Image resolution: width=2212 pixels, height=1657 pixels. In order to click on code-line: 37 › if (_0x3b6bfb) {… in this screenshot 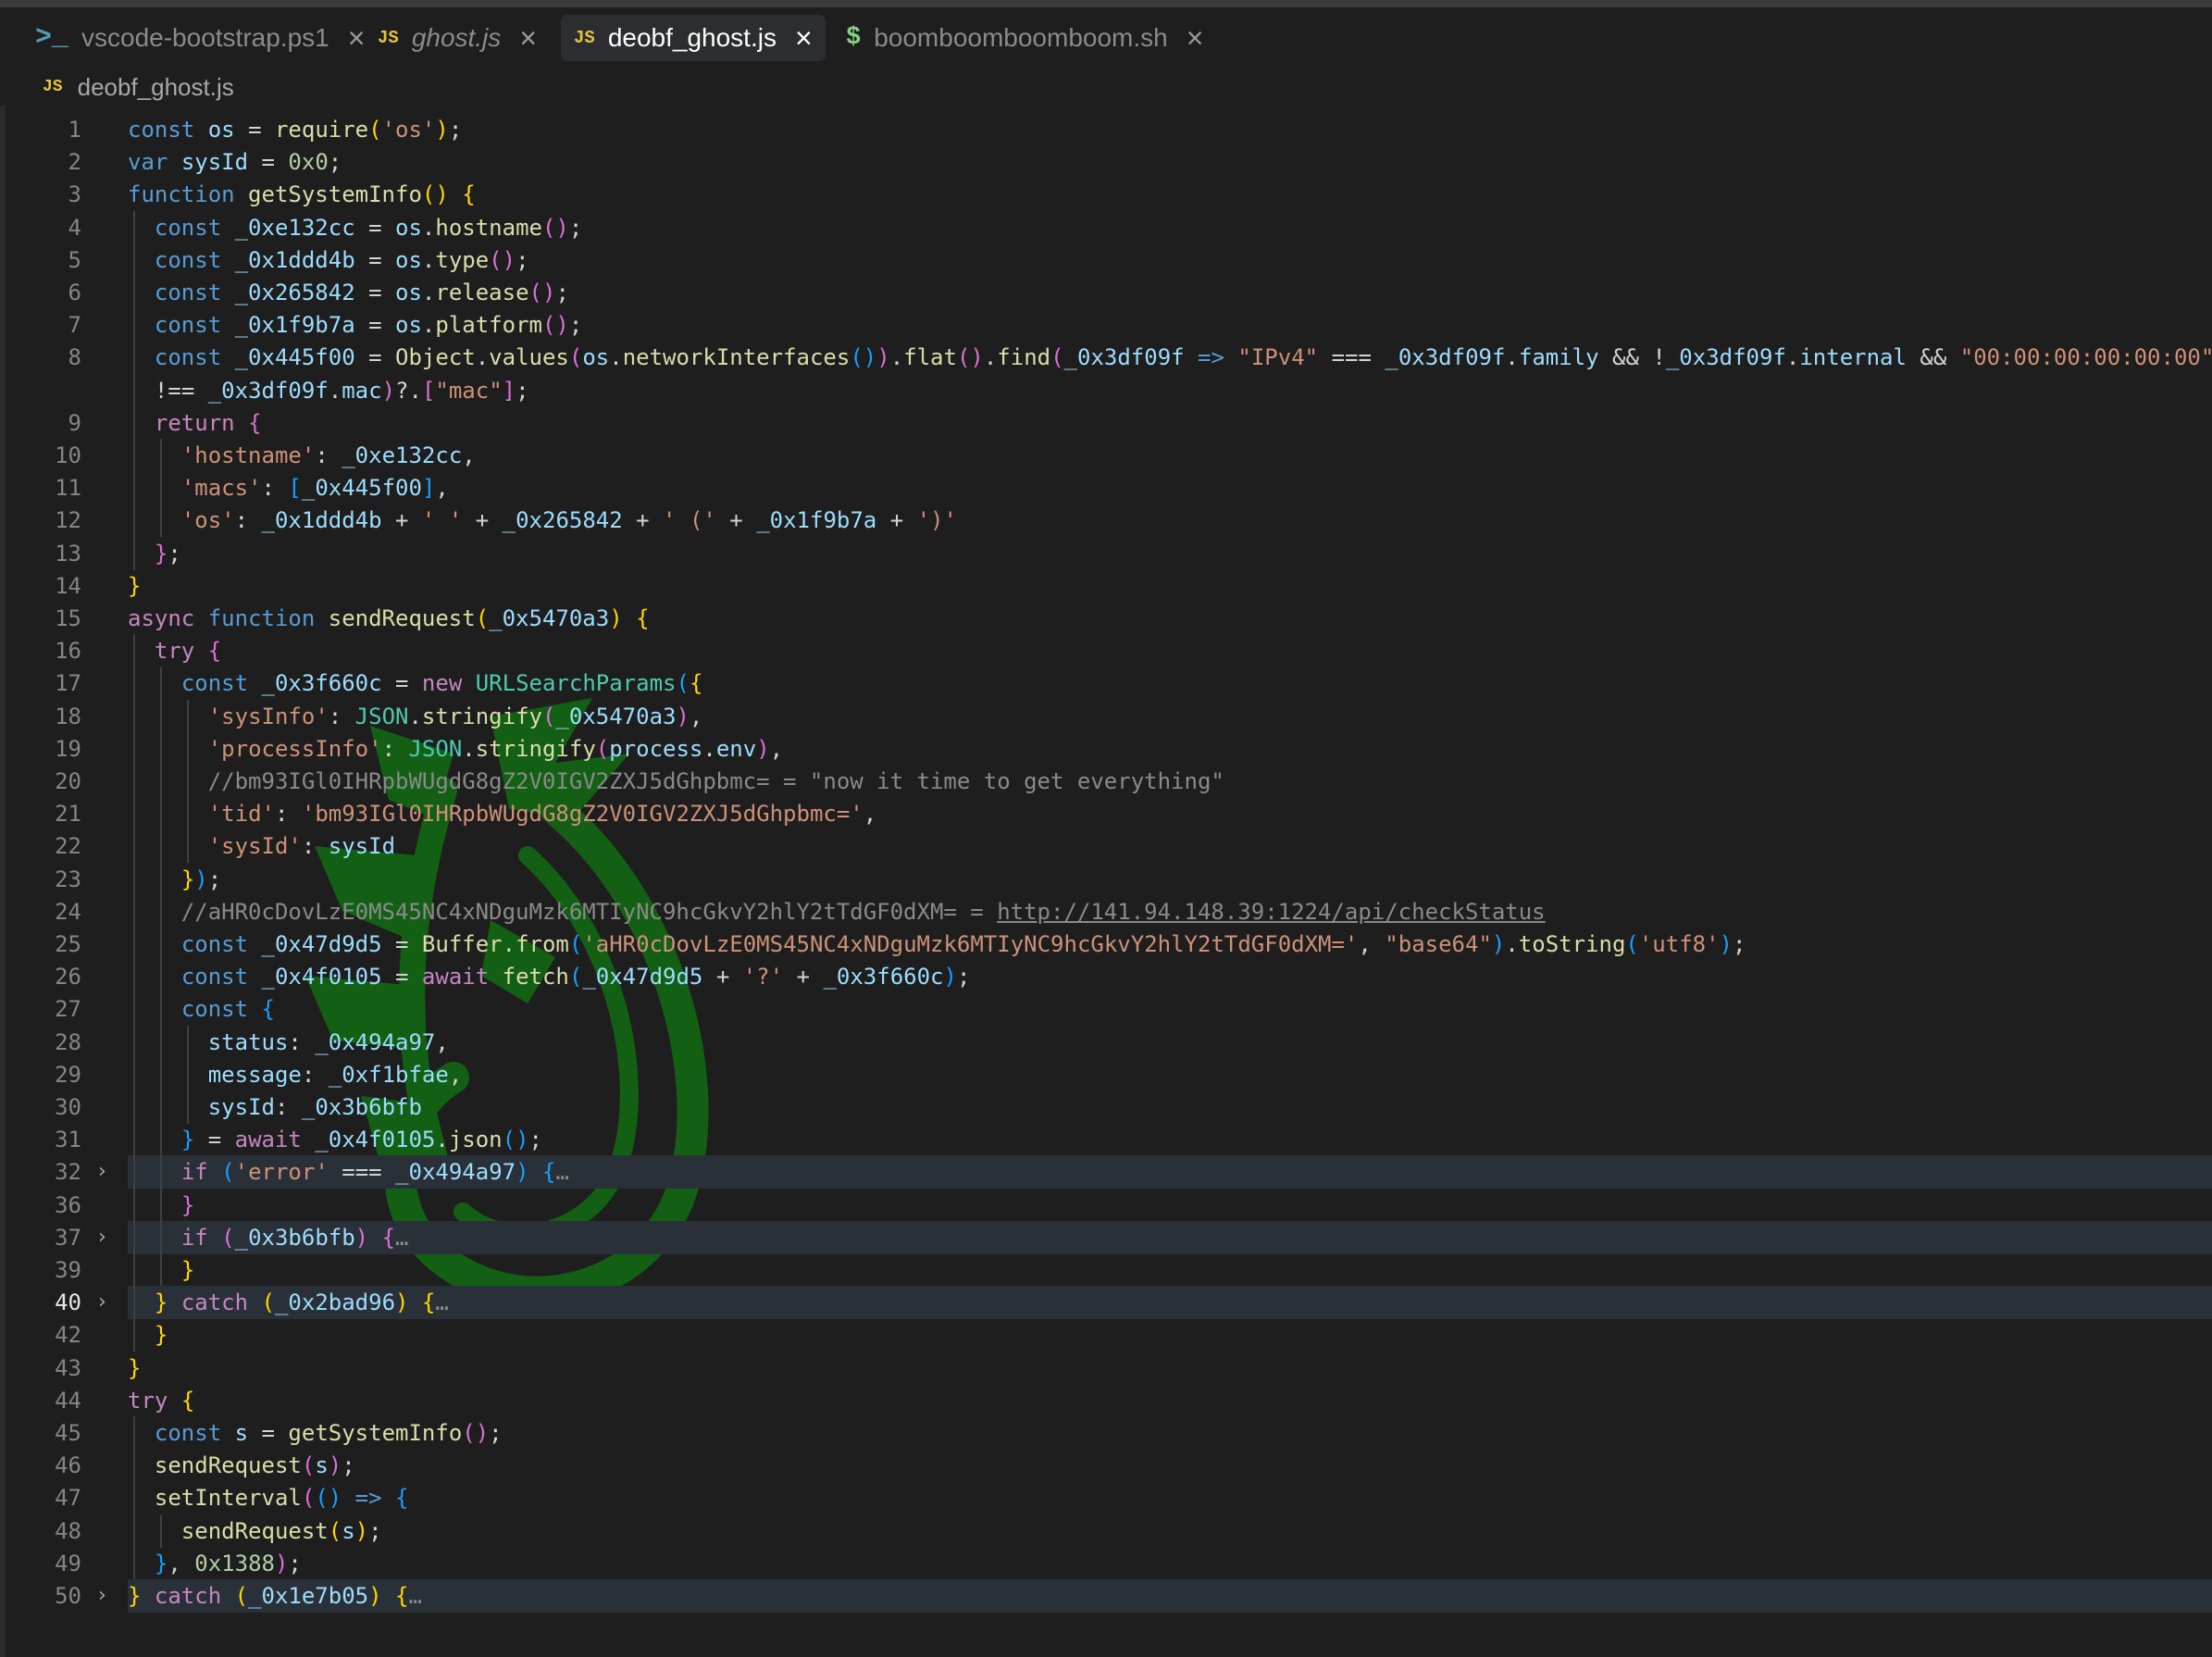, I will do `click(1106, 1237)`.